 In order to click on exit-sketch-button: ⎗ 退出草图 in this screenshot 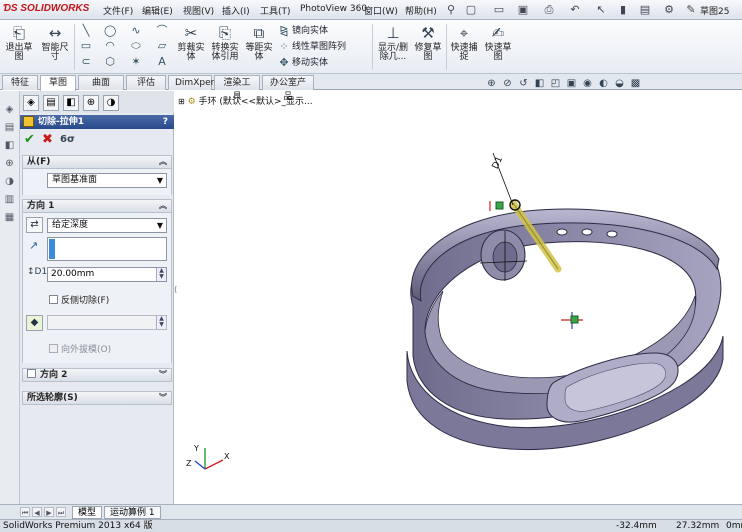, I will do `click(19, 43)`.